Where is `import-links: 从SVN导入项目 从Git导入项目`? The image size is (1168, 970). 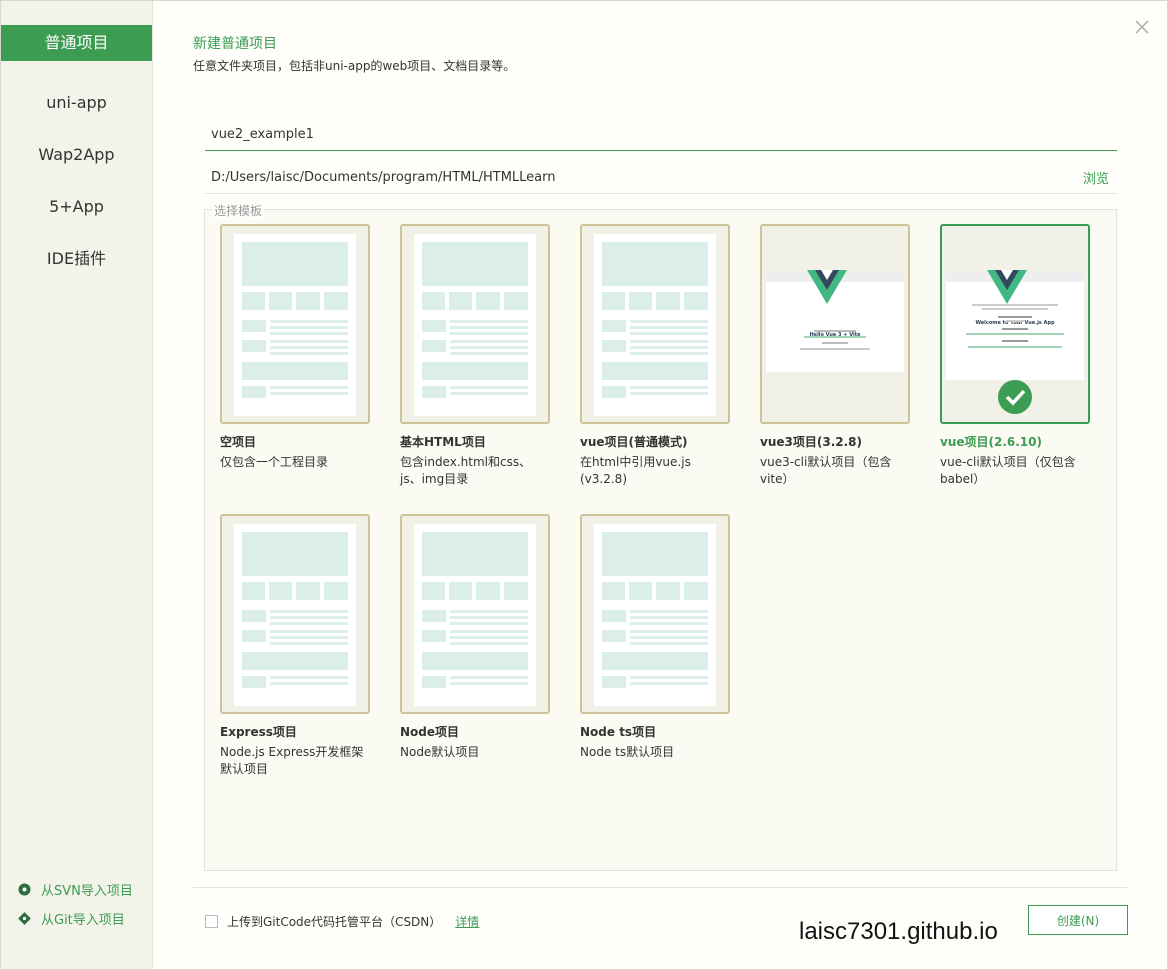 import-links: 从SVN导入项目 从Git导入项目 is located at coordinates (75, 904).